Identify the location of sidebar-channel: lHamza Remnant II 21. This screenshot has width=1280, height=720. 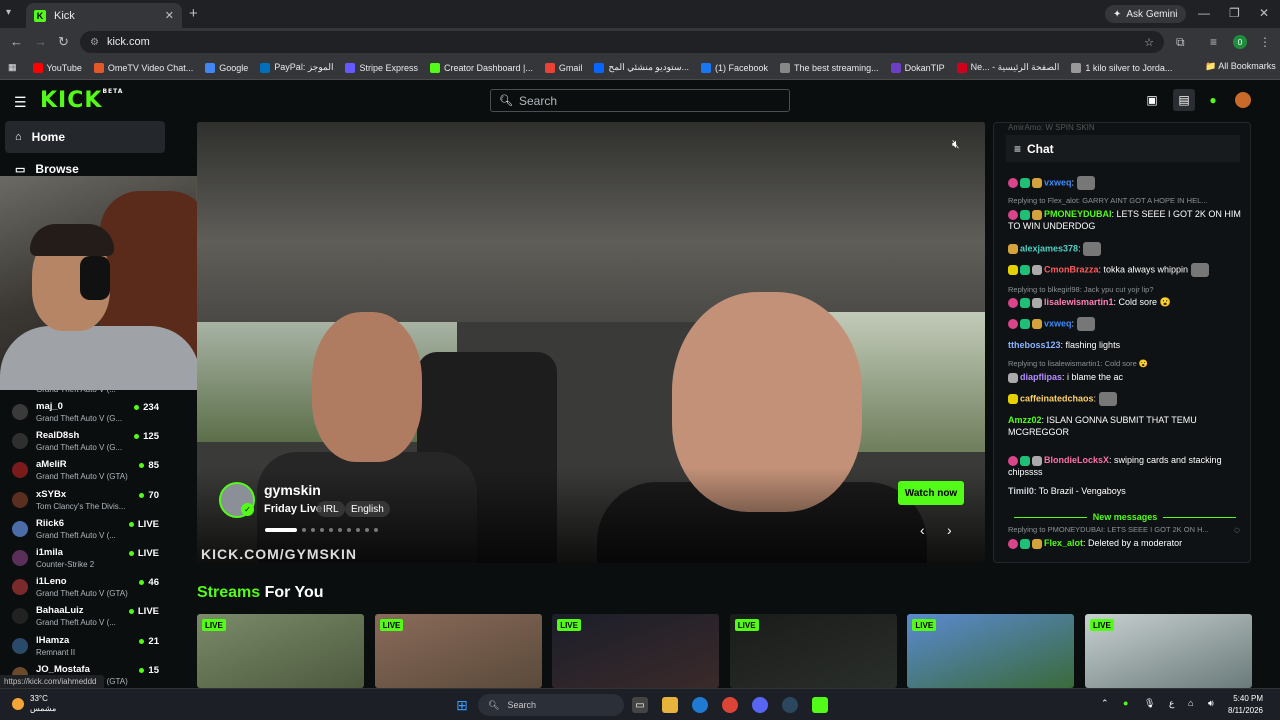
(90, 647).